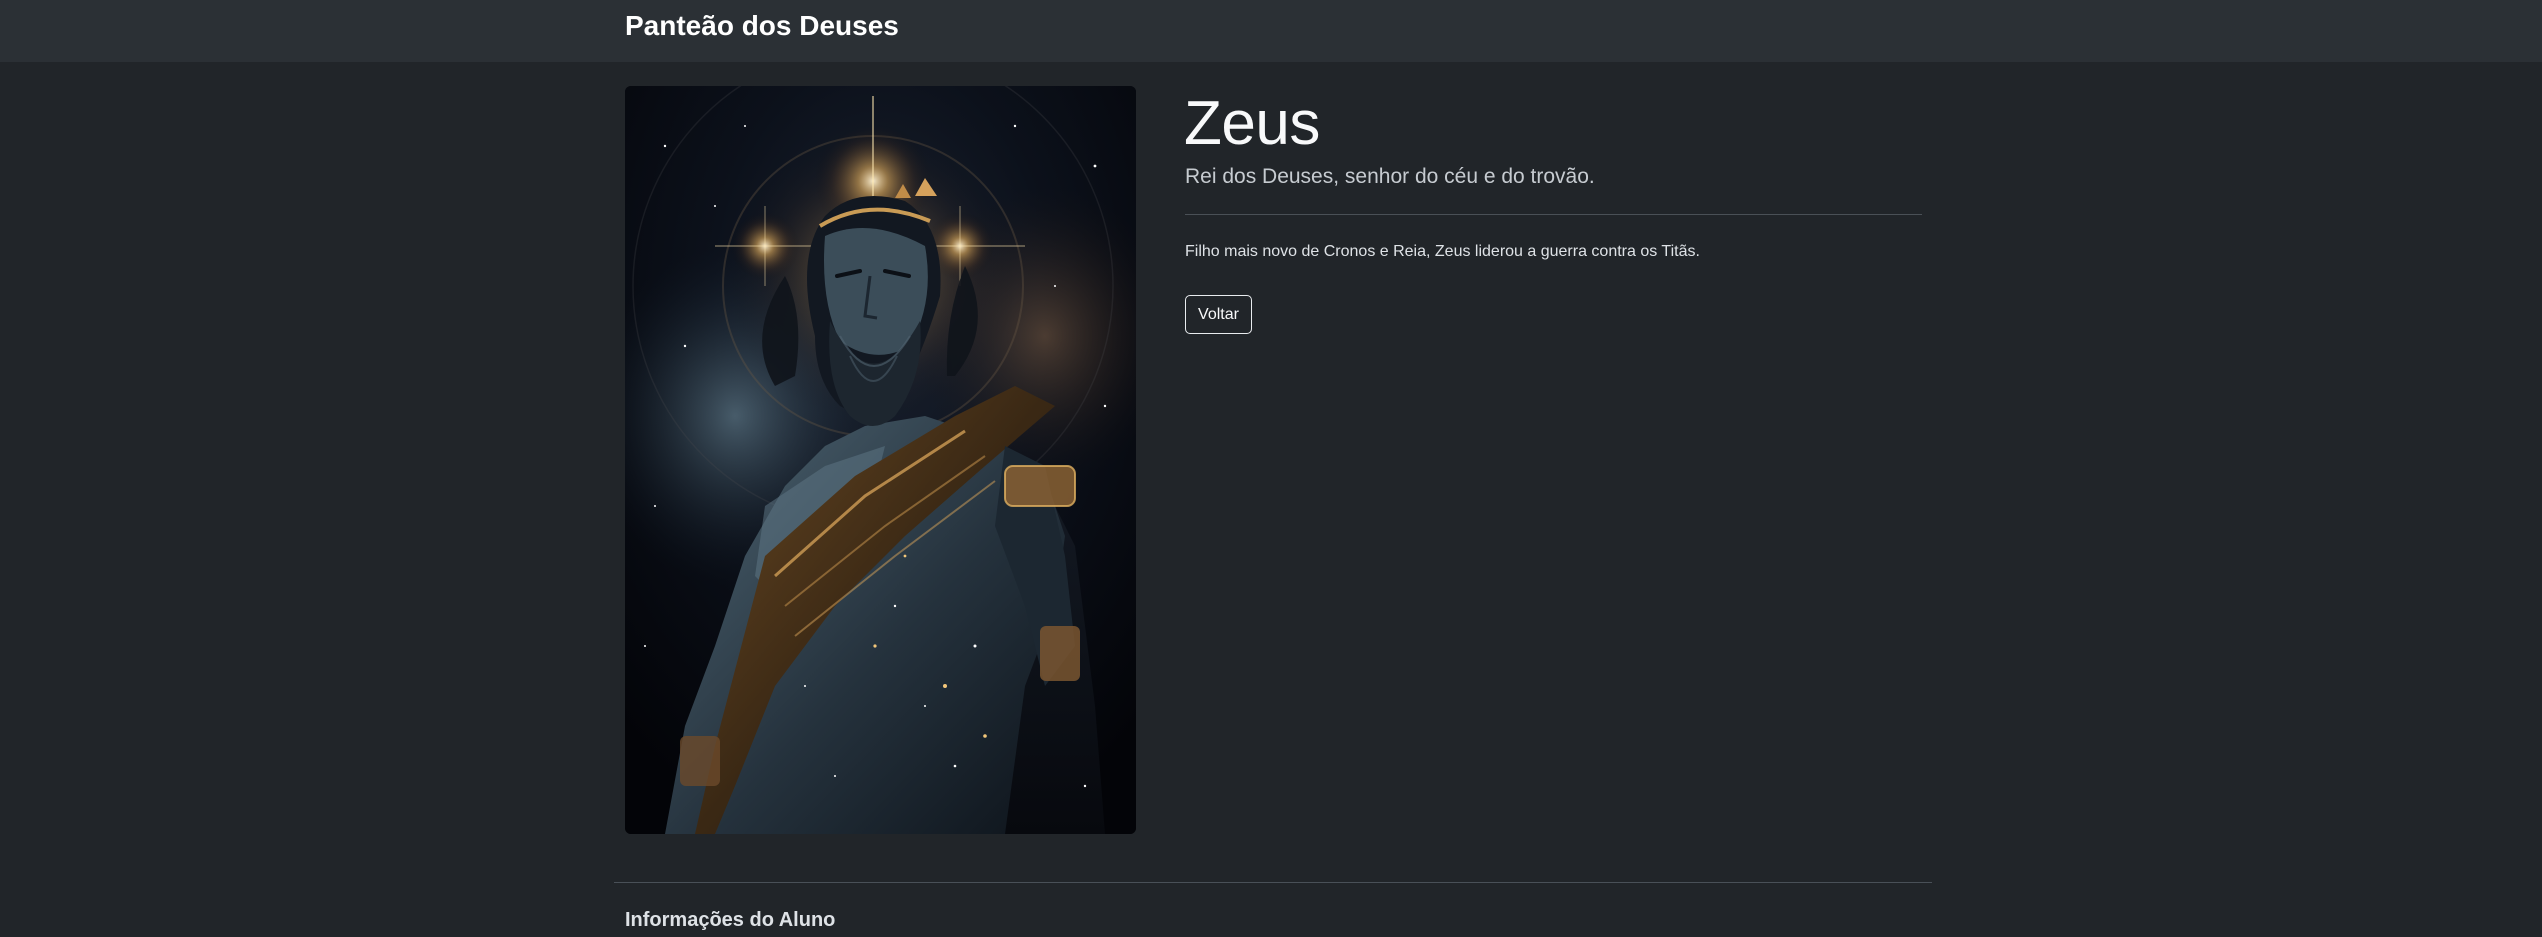 The image size is (2542, 937). Describe the element at coordinates (1273, 882) in the screenshot. I see `footer-divider` at that location.